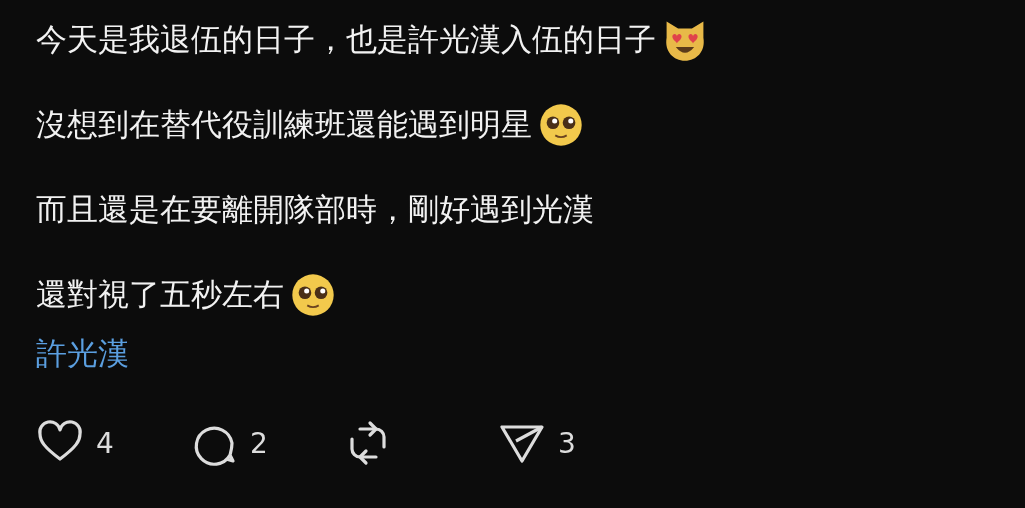  Describe the element at coordinates (105, 443) in the screenshot. I see `count-label: 4` at that location.